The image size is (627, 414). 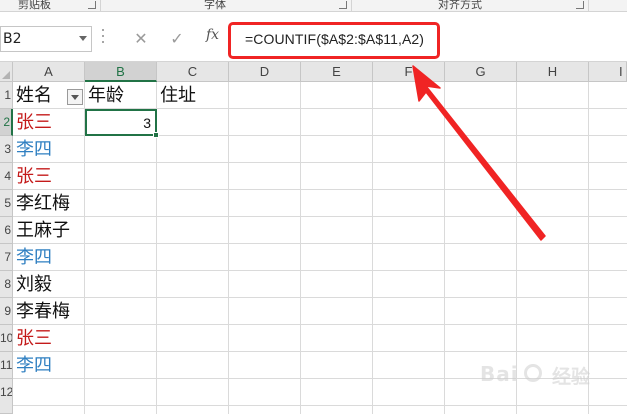 What do you see at coordinates (337, 72) in the screenshot?
I see `column-header-e: E` at bounding box center [337, 72].